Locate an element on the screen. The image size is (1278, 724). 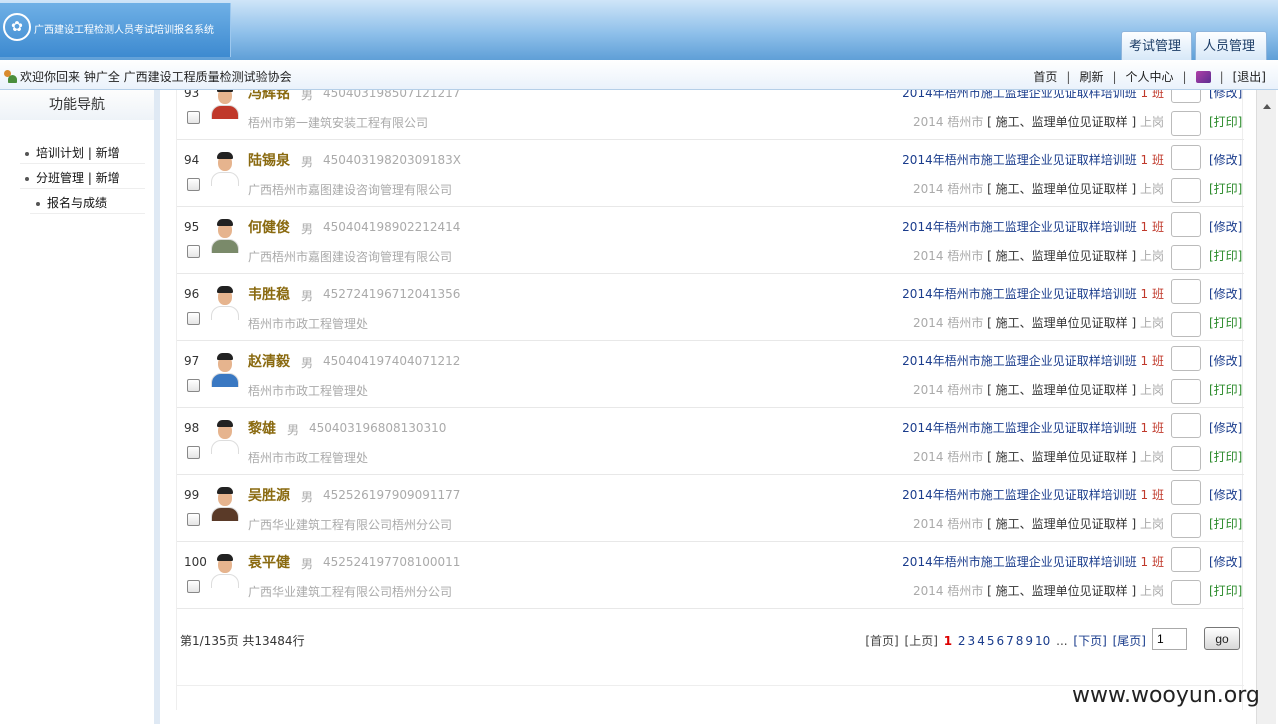
page-link: 3 is located at coordinates (972, 641).